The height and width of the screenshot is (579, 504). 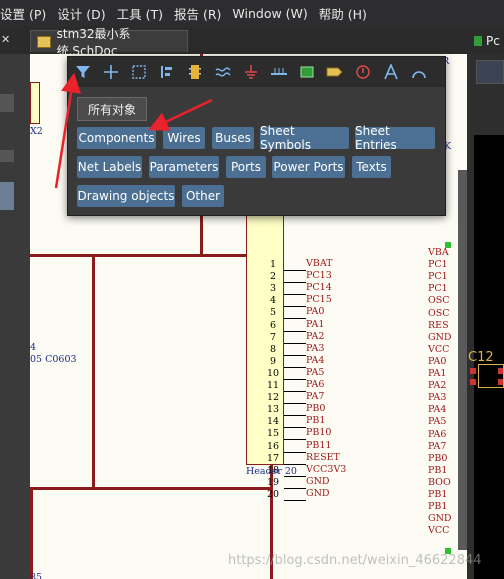 What do you see at coordinates (318, 433) in the screenshot?
I see `net-label: PB10` at bounding box center [318, 433].